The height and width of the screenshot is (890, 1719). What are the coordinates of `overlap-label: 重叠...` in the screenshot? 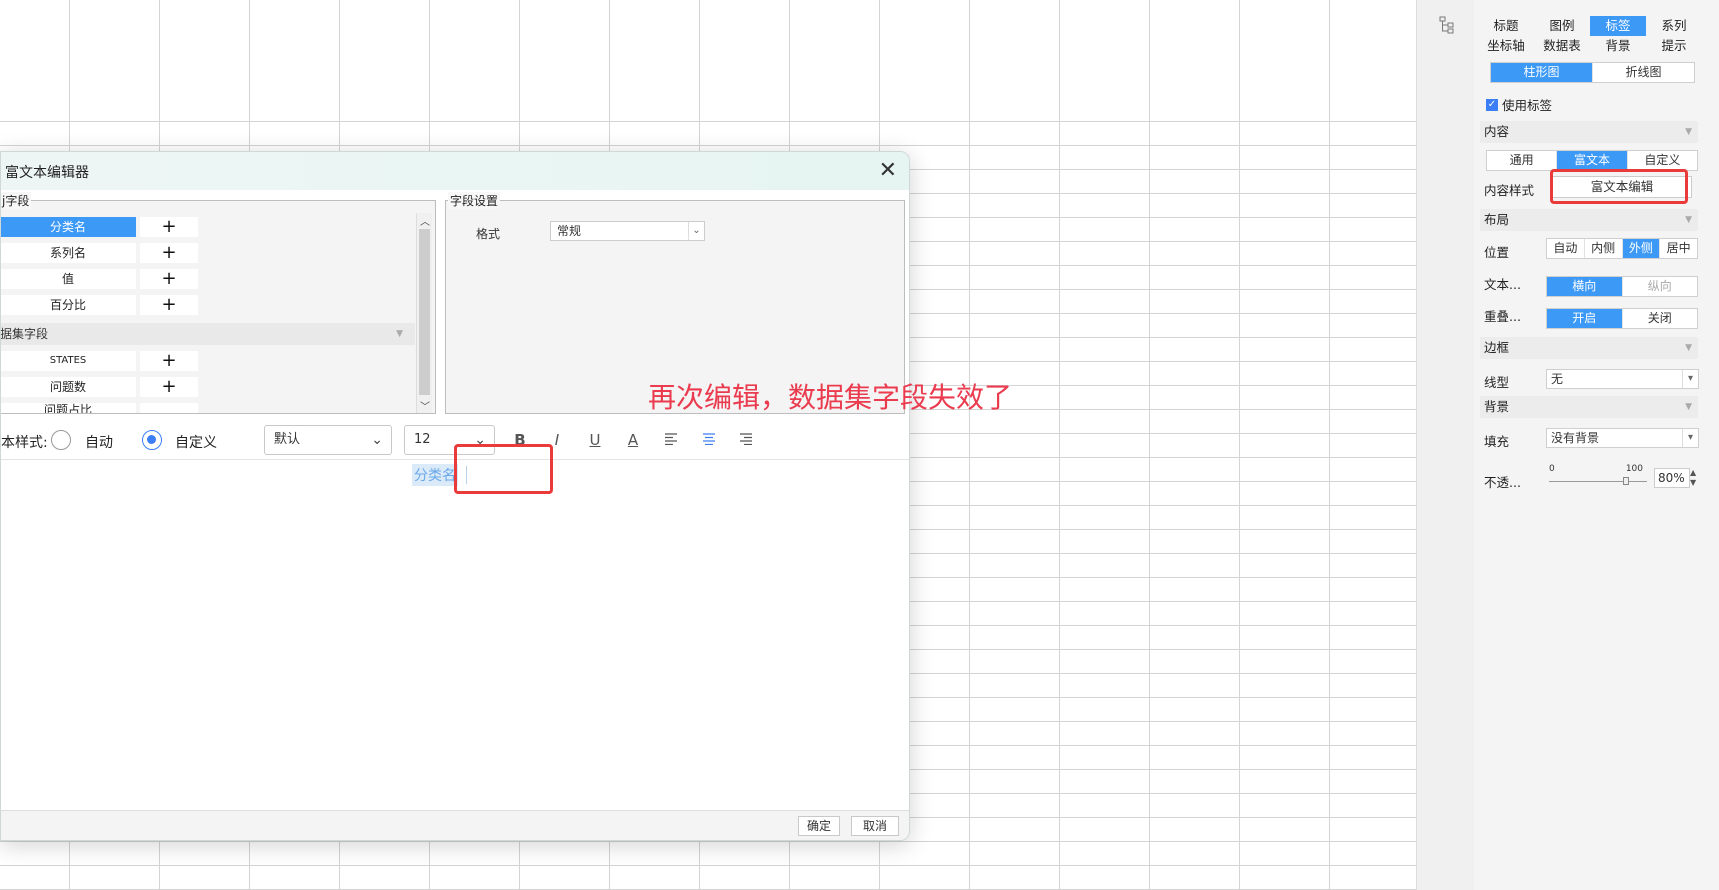 It's located at (1502, 316).